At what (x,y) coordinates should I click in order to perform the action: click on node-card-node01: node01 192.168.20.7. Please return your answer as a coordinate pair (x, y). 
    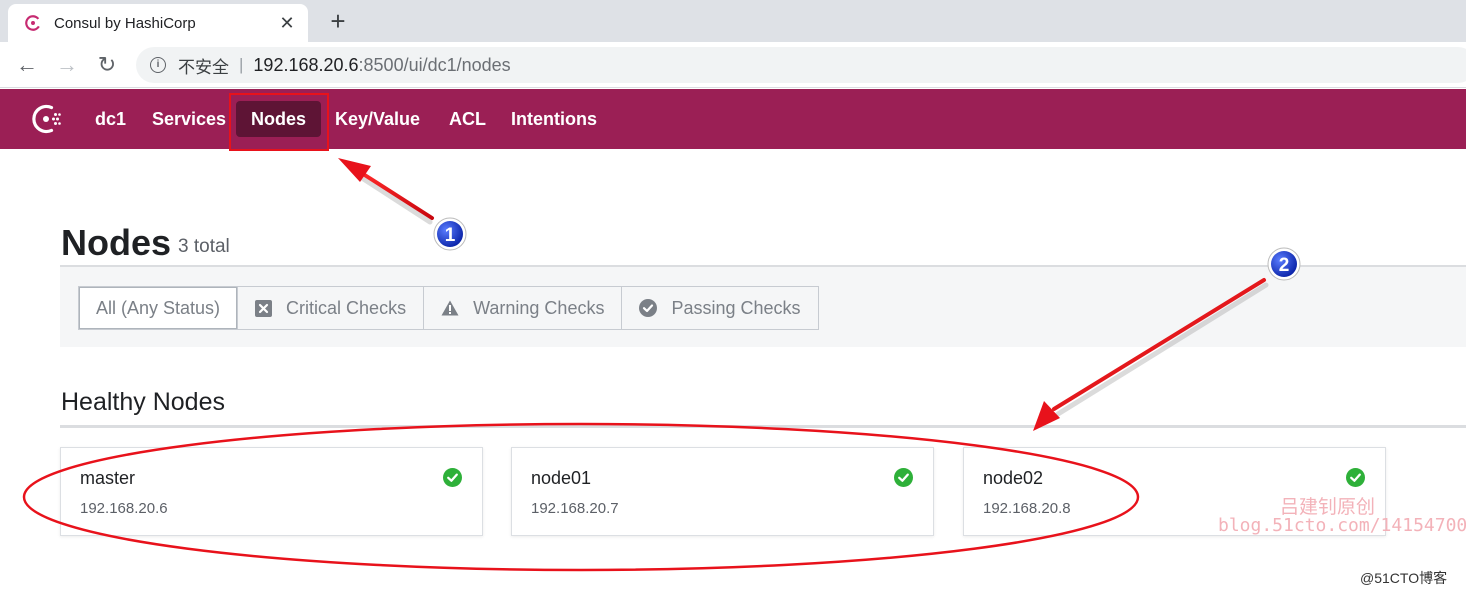
    Looking at the image, I should click on (722, 491).